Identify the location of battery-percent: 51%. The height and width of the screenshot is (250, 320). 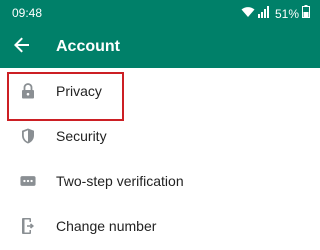
(286, 14).